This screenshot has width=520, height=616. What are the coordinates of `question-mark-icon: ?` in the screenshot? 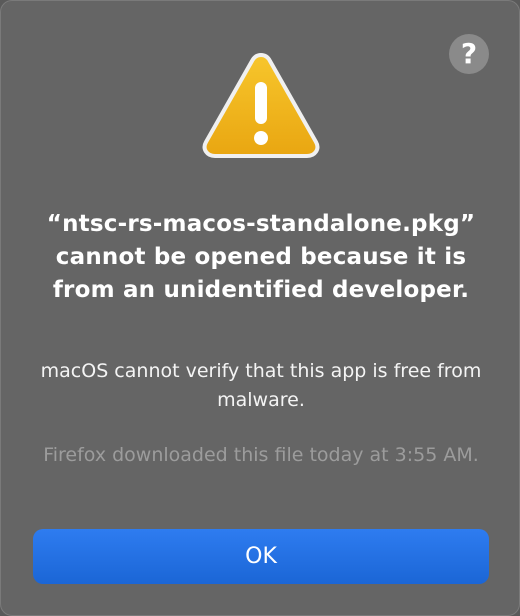 It's located at (469, 53).